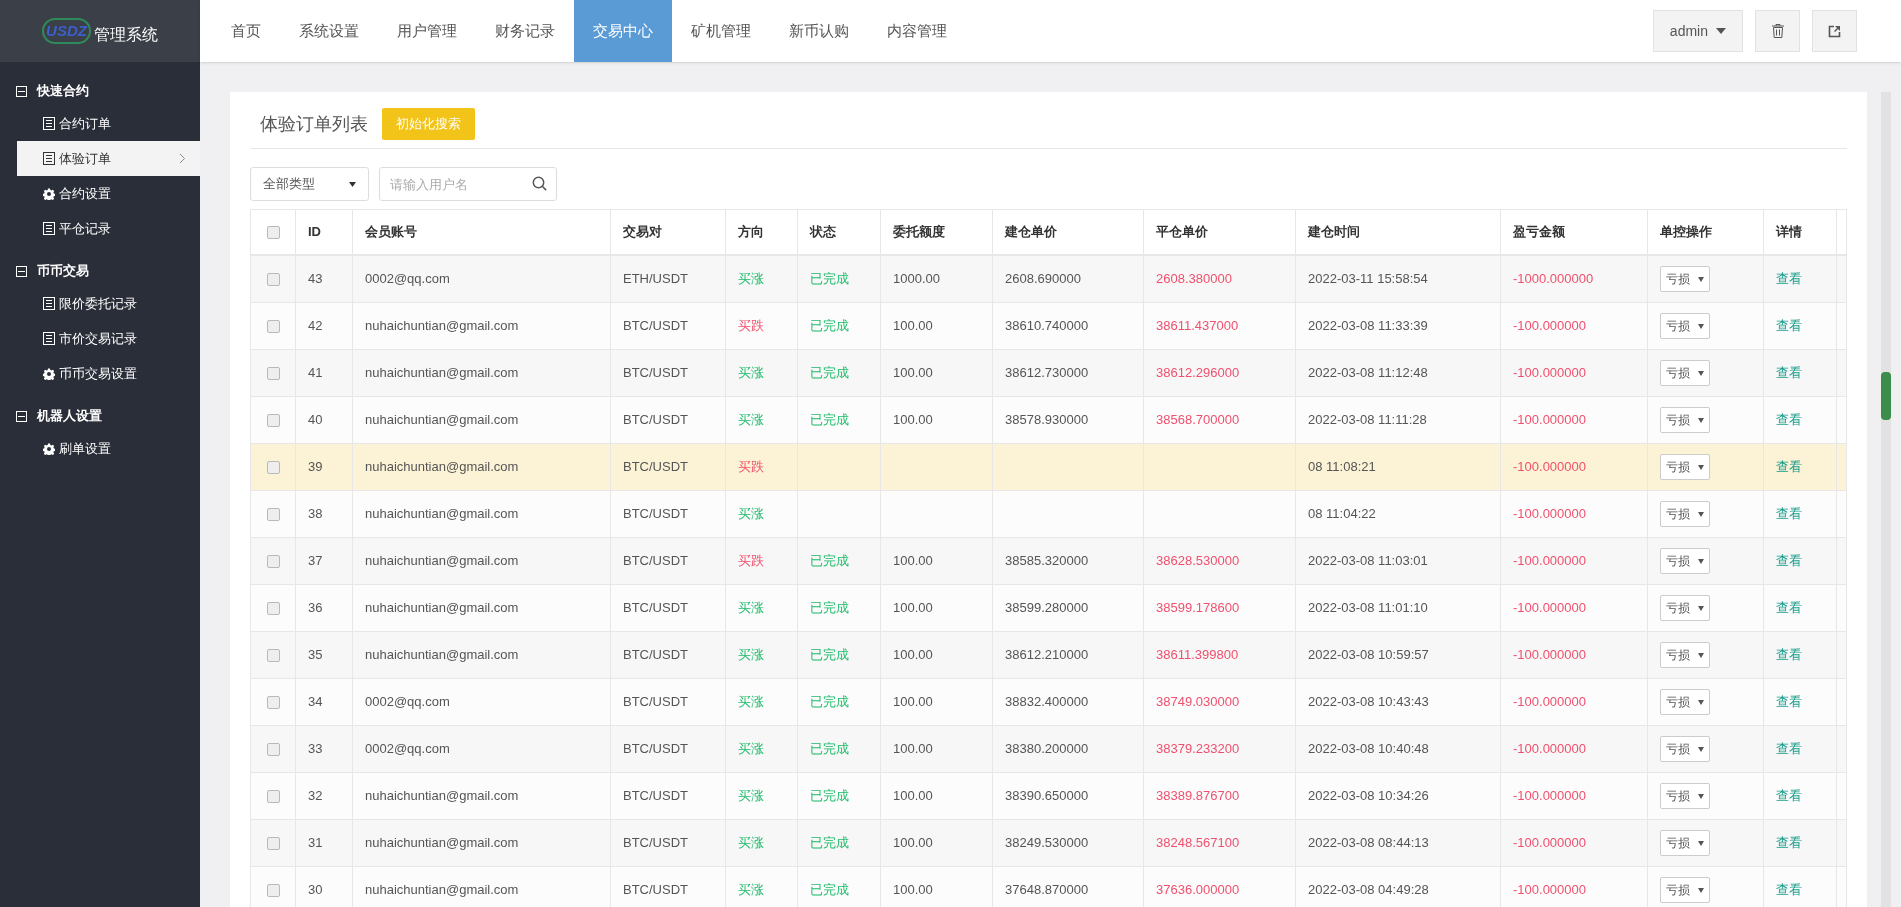  I want to click on share-icon, so click(1834, 31).